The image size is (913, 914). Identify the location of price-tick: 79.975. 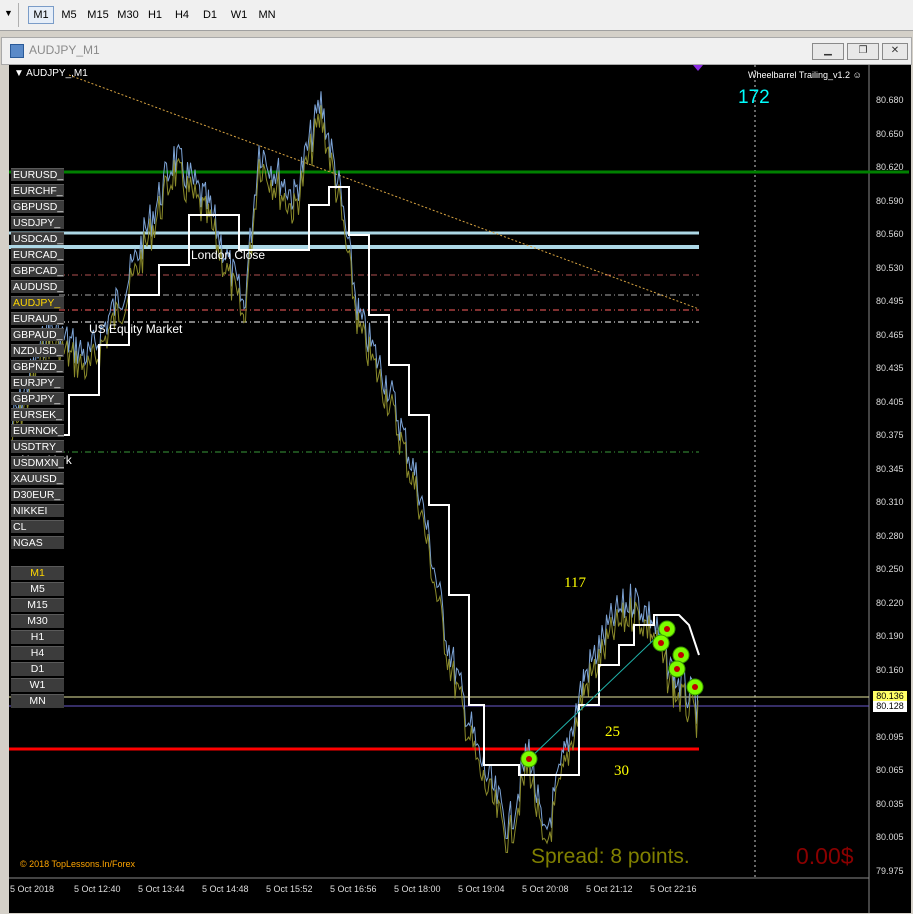
(890, 870).